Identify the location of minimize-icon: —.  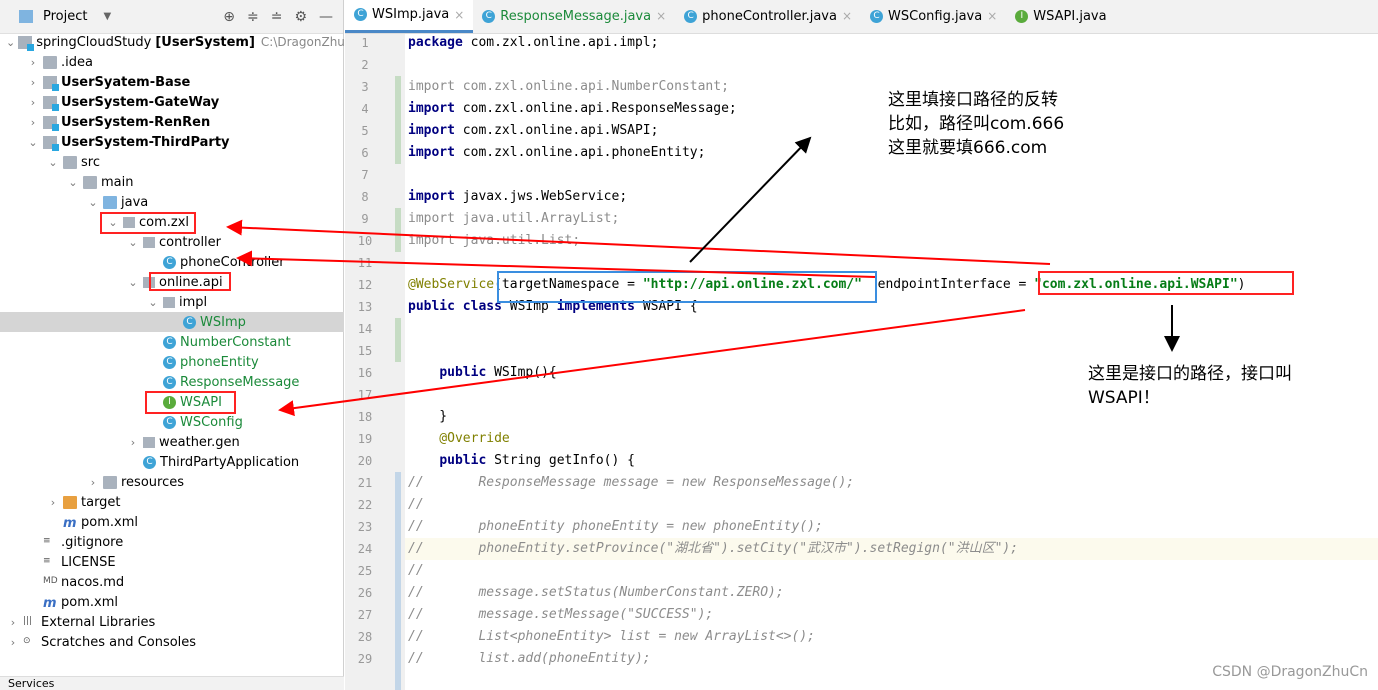
(326, 17).